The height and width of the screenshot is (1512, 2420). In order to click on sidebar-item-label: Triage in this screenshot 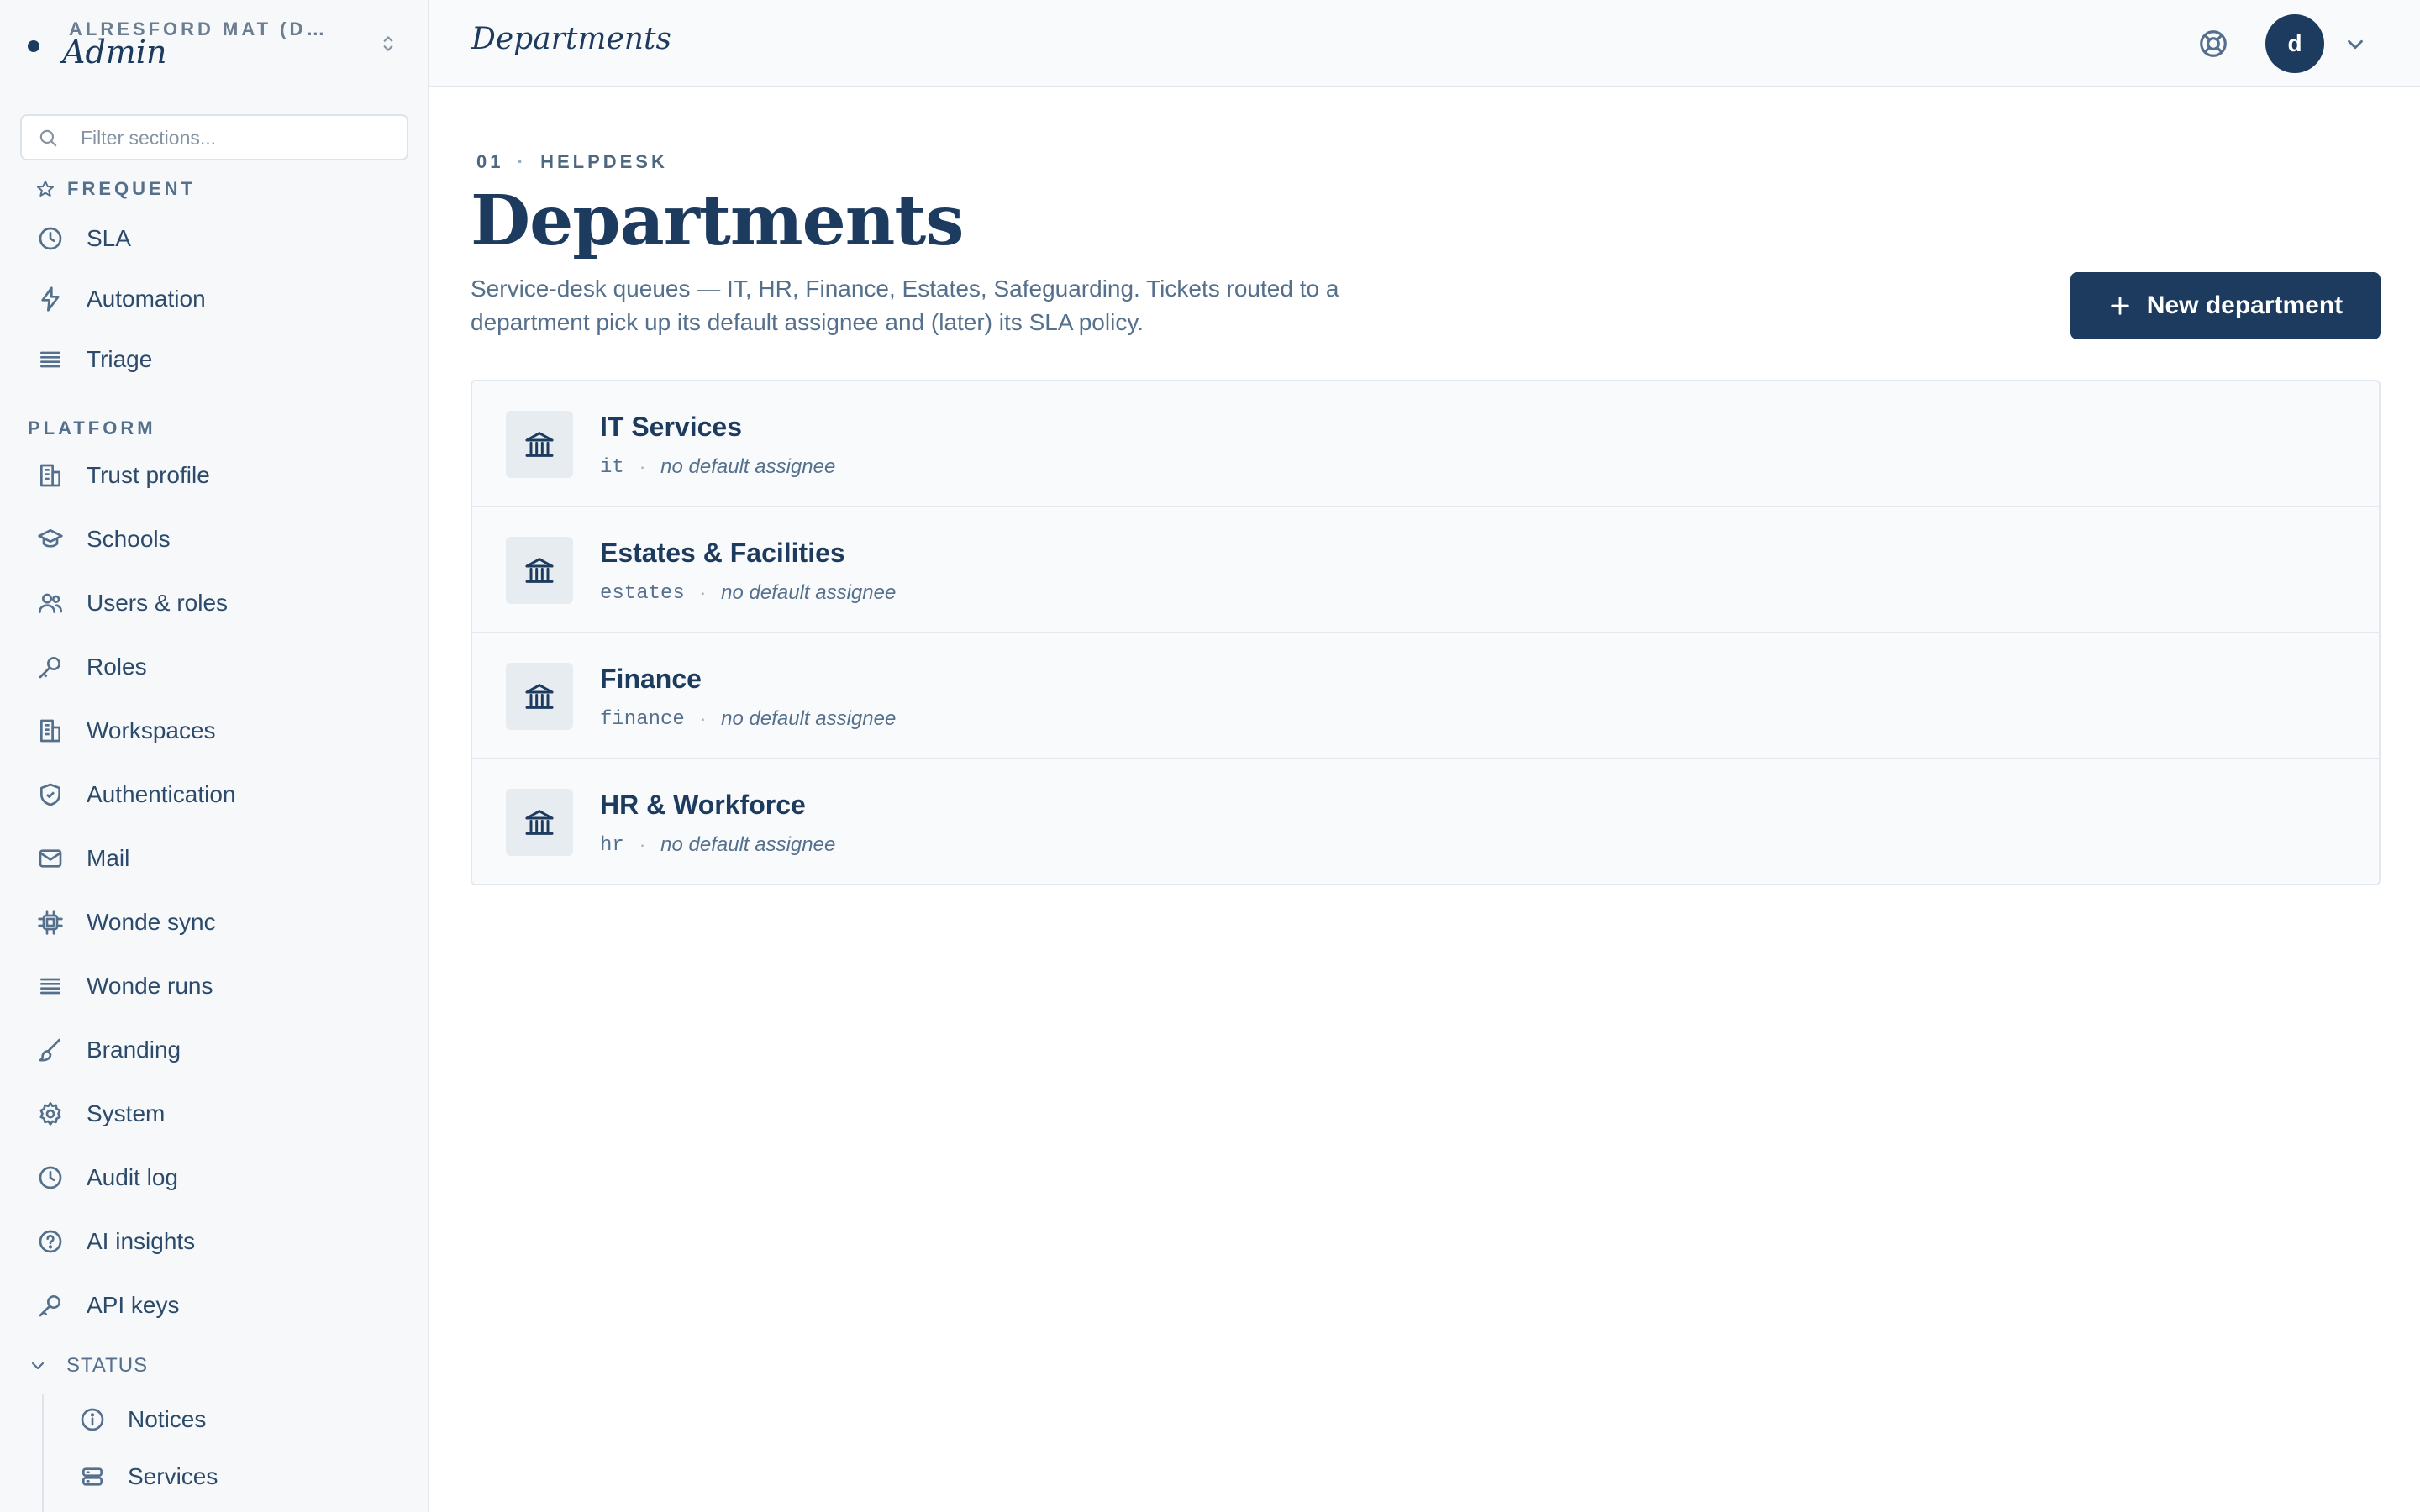, I will do `click(120, 359)`.